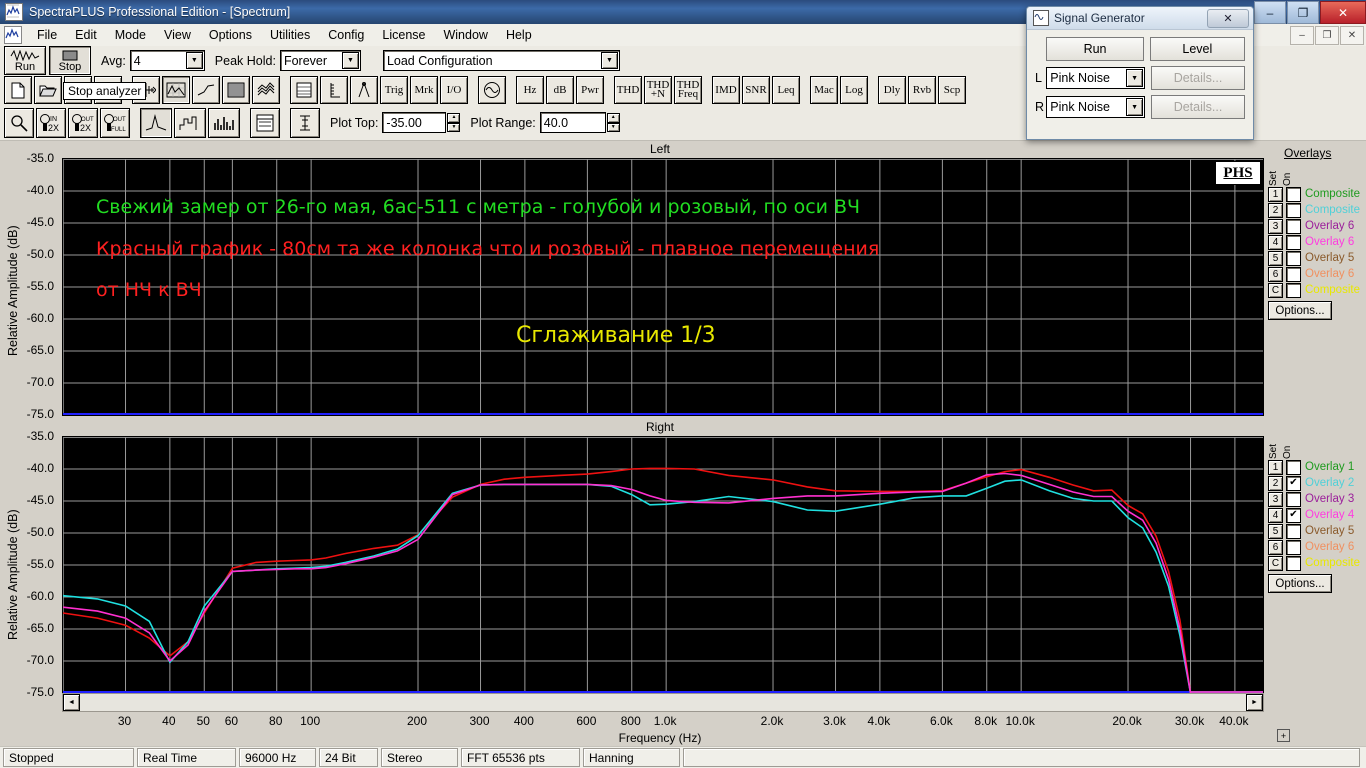  What do you see at coordinates (206, 90) in the screenshot?
I see `time-series-button` at bounding box center [206, 90].